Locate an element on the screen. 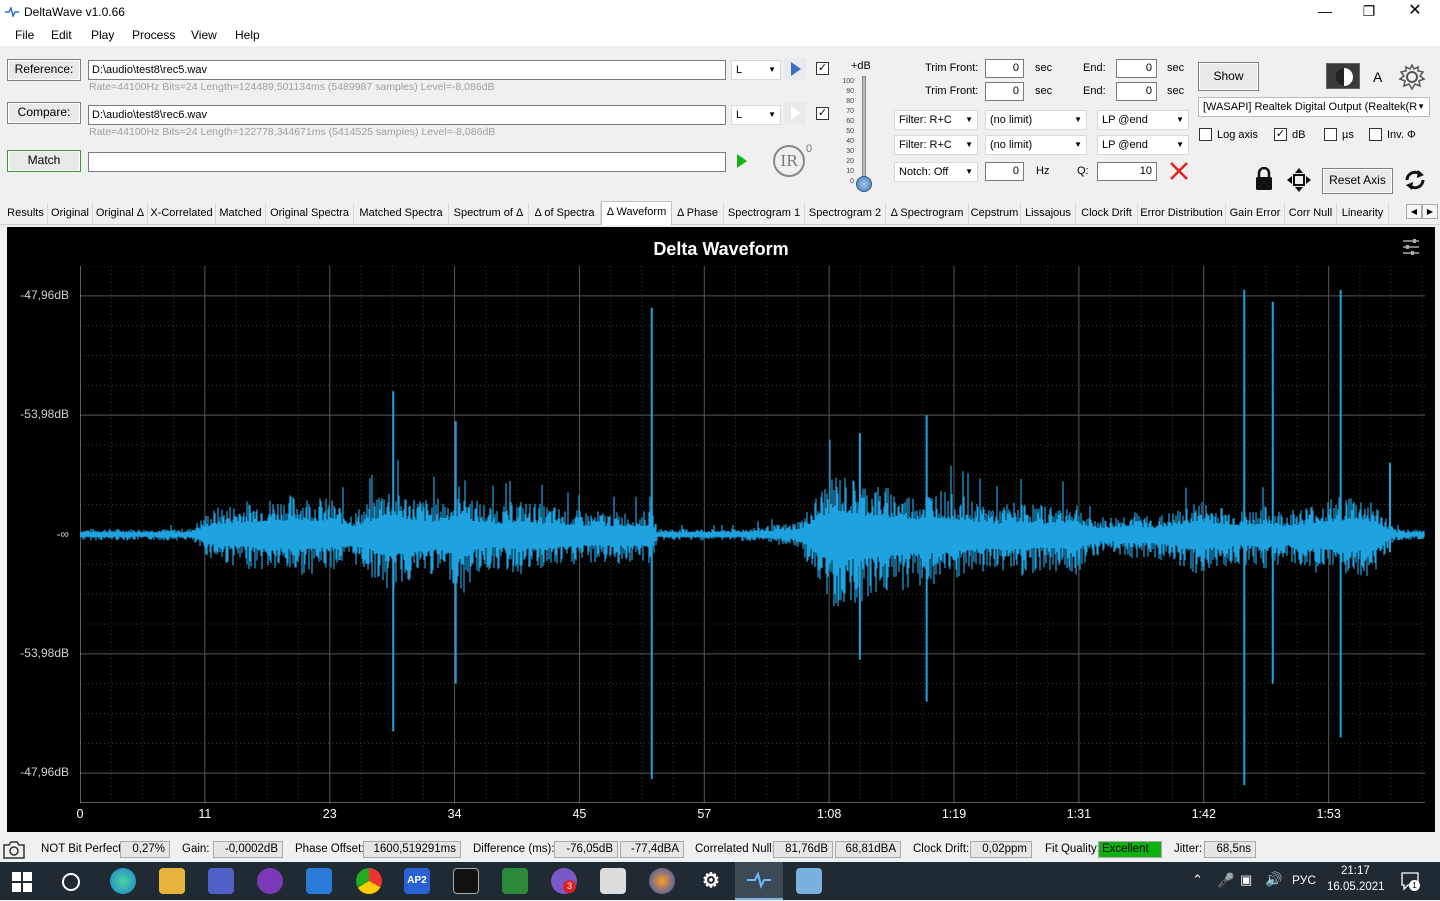 This screenshot has height=901, width=1440. notch-hz-input: 0 is located at coordinates (1004, 171).